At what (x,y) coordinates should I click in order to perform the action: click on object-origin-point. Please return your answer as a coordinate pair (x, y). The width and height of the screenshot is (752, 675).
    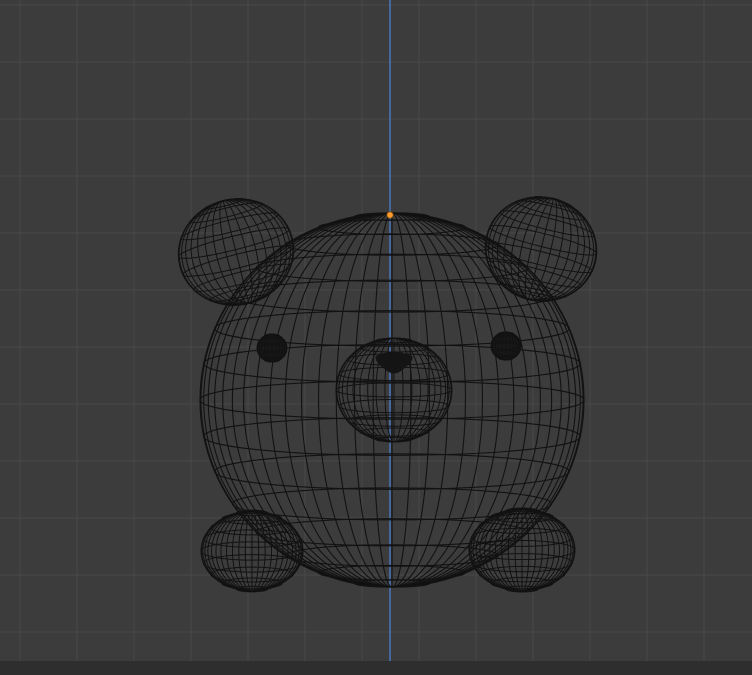
    Looking at the image, I should click on (390, 215).